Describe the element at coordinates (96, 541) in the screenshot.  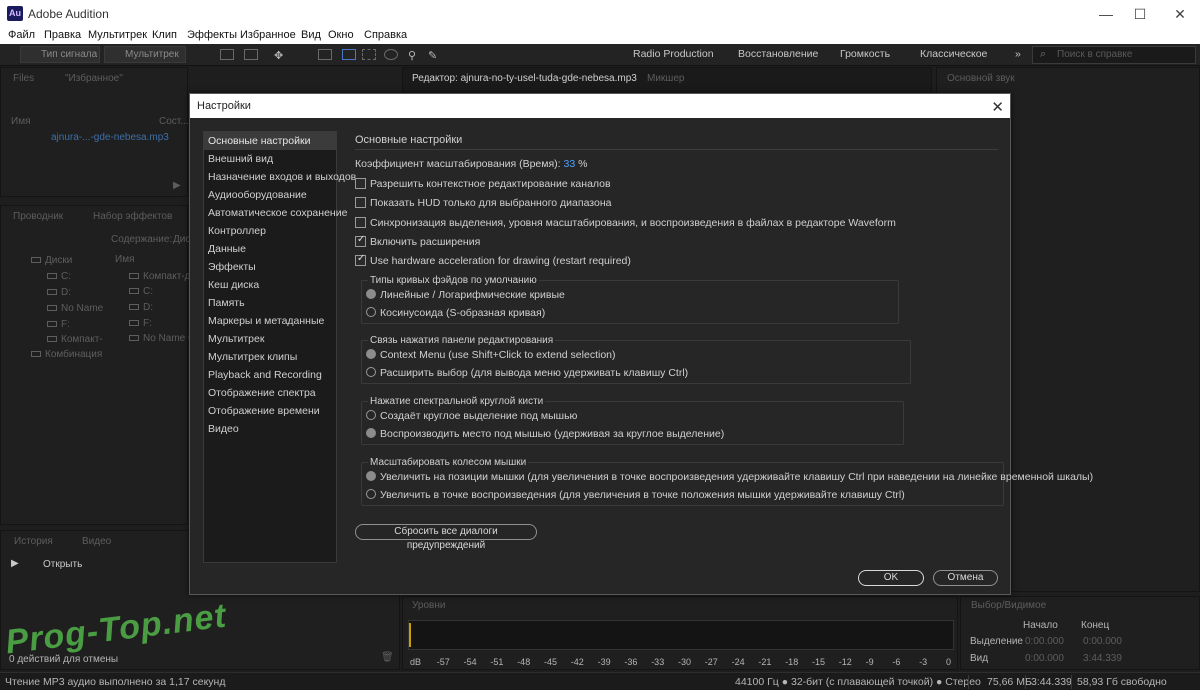
I see `tab-video: Видео` at that location.